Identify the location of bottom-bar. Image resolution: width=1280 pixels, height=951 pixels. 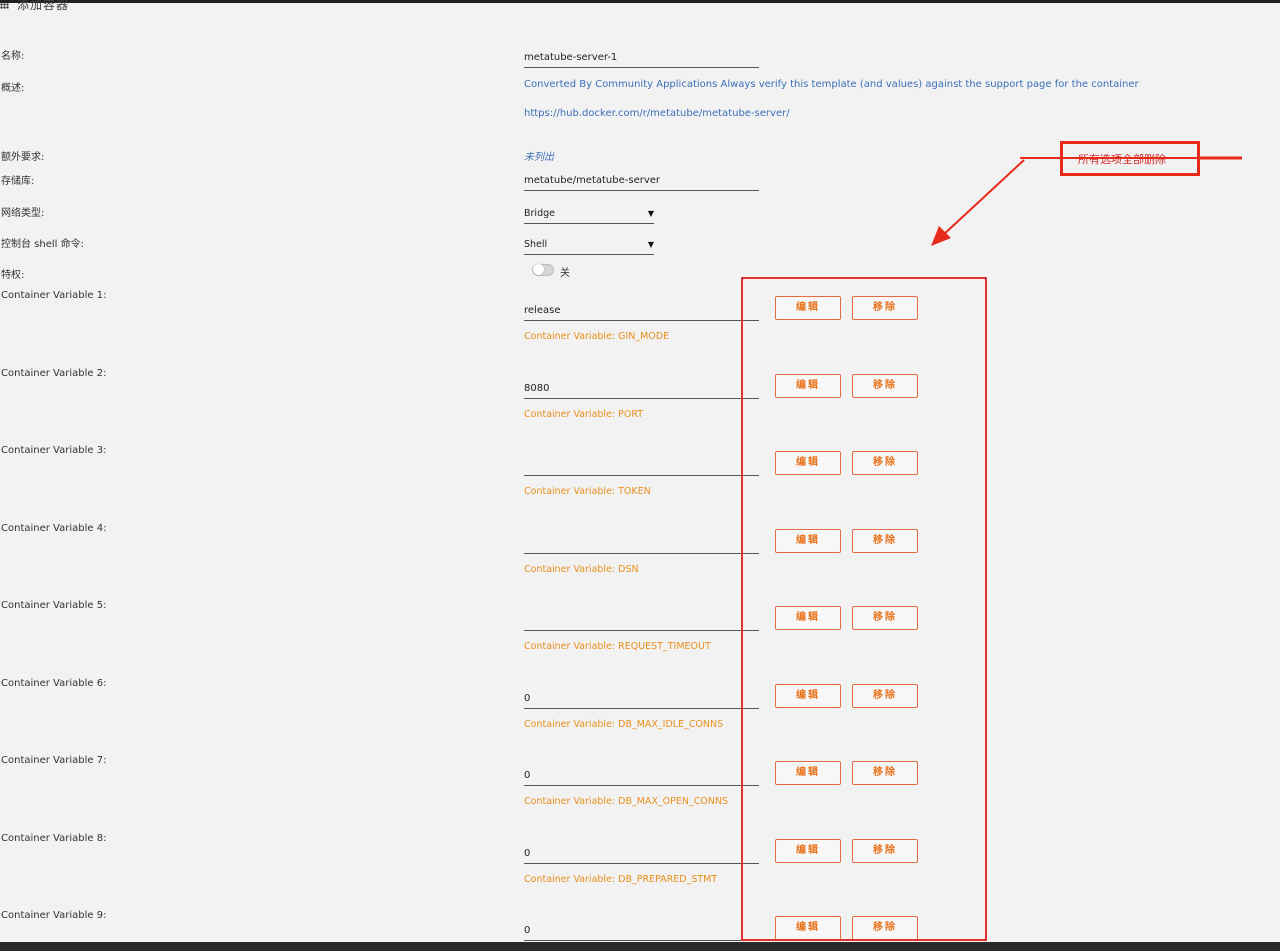
(640, 946).